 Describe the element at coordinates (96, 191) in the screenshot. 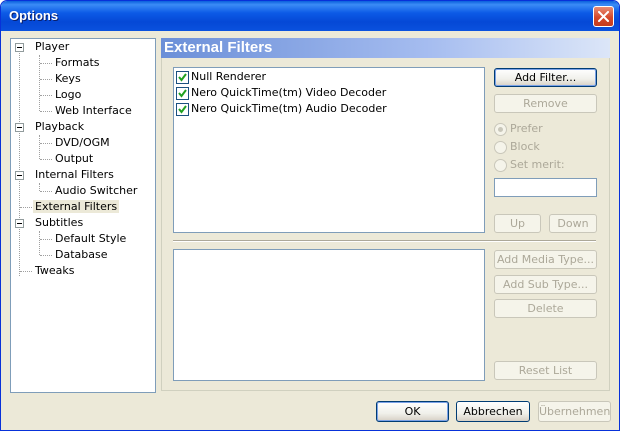

I see `tree-item-audio-switcher: Audio Switcher` at that location.